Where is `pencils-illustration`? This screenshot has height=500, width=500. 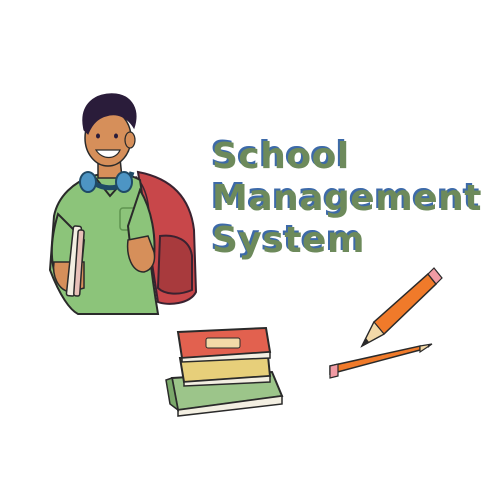
pencils-illustration is located at coordinates (386, 323).